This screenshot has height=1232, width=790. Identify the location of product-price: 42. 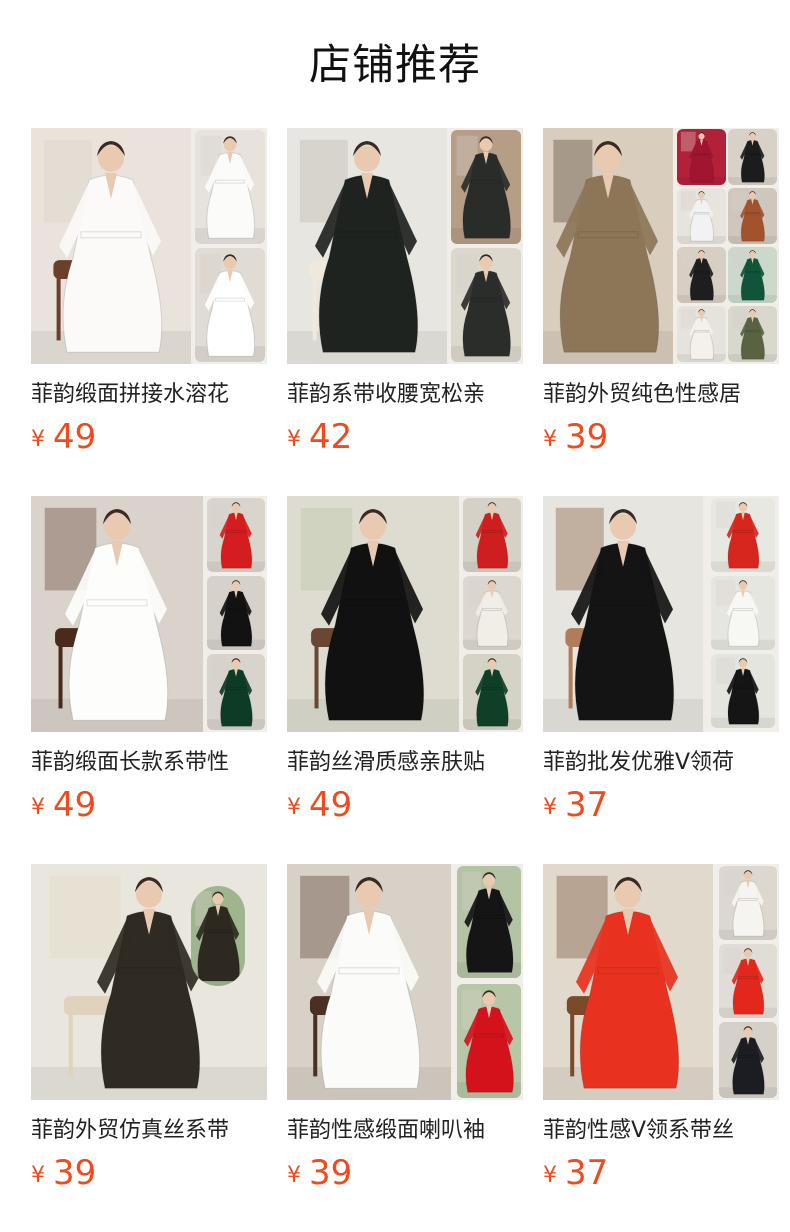
(331, 437).